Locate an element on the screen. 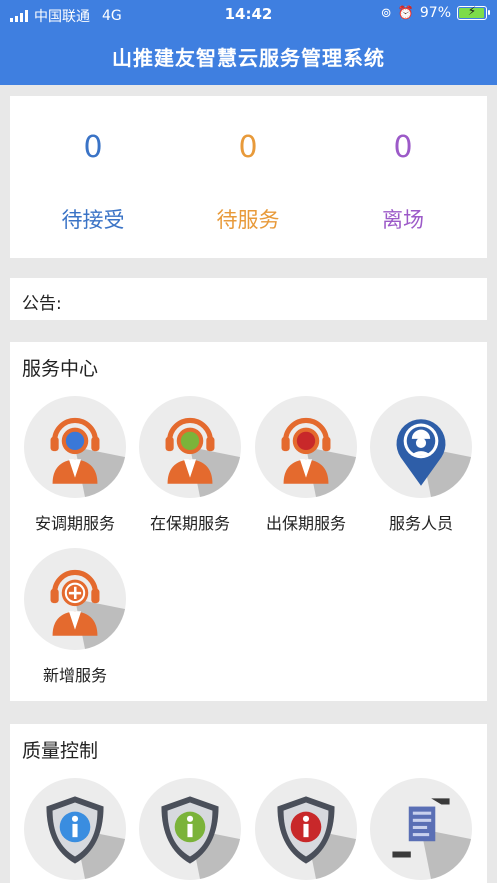  stat-pending-accept: 0 待接受 is located at coordinates (93, 177).